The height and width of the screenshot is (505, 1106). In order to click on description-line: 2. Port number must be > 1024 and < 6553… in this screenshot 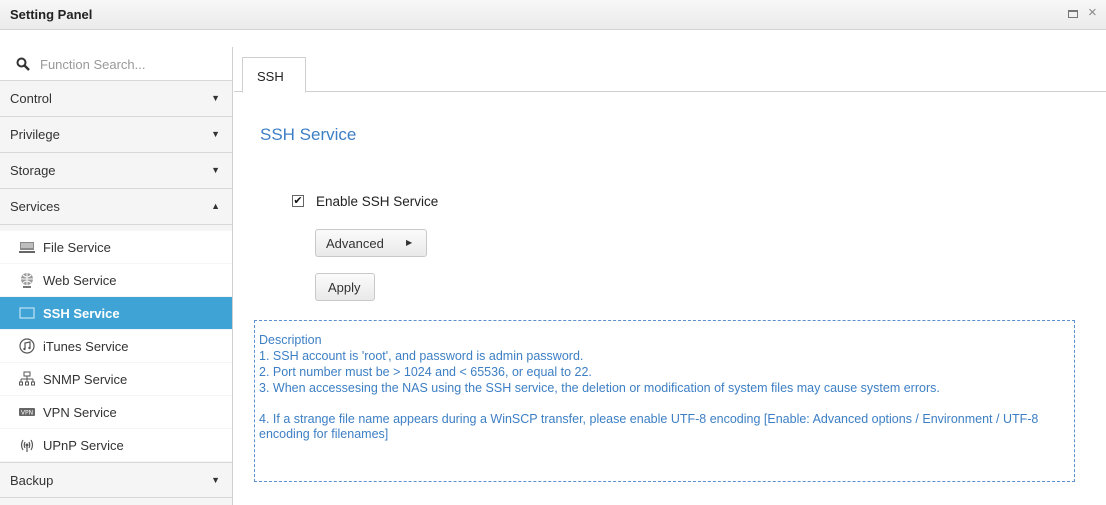, I will do `click(425, 372)`.